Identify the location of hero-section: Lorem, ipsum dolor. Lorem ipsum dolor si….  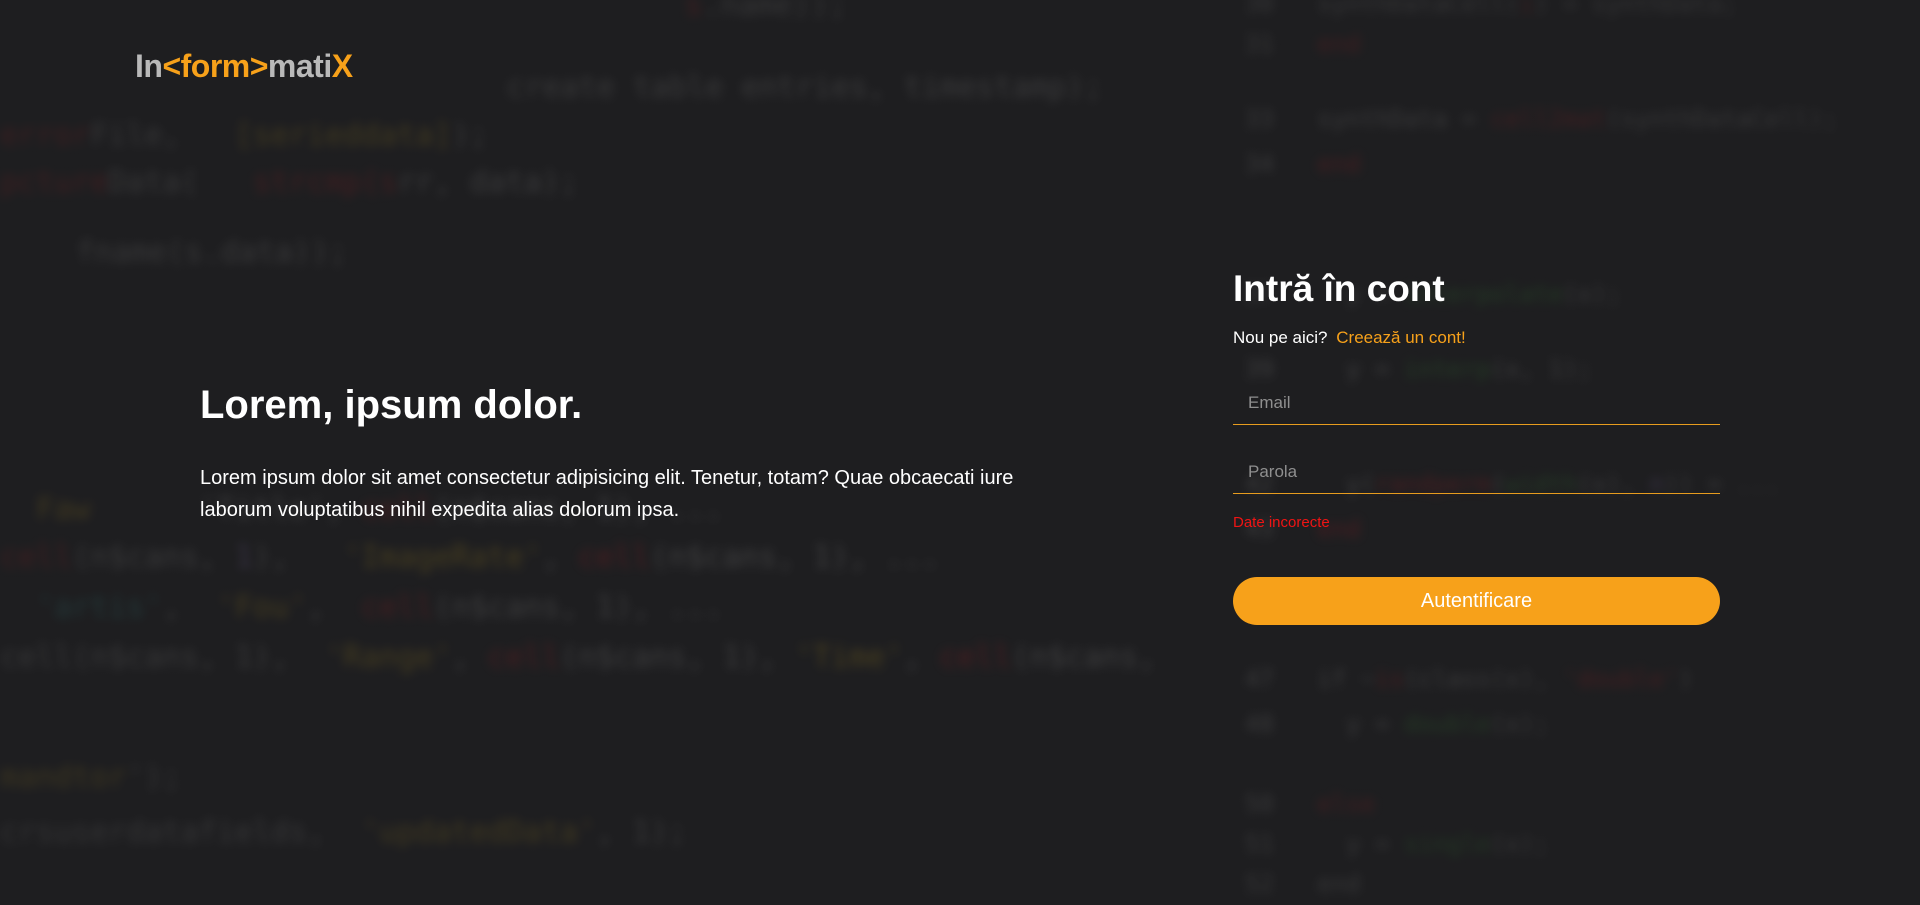
(630, 454).